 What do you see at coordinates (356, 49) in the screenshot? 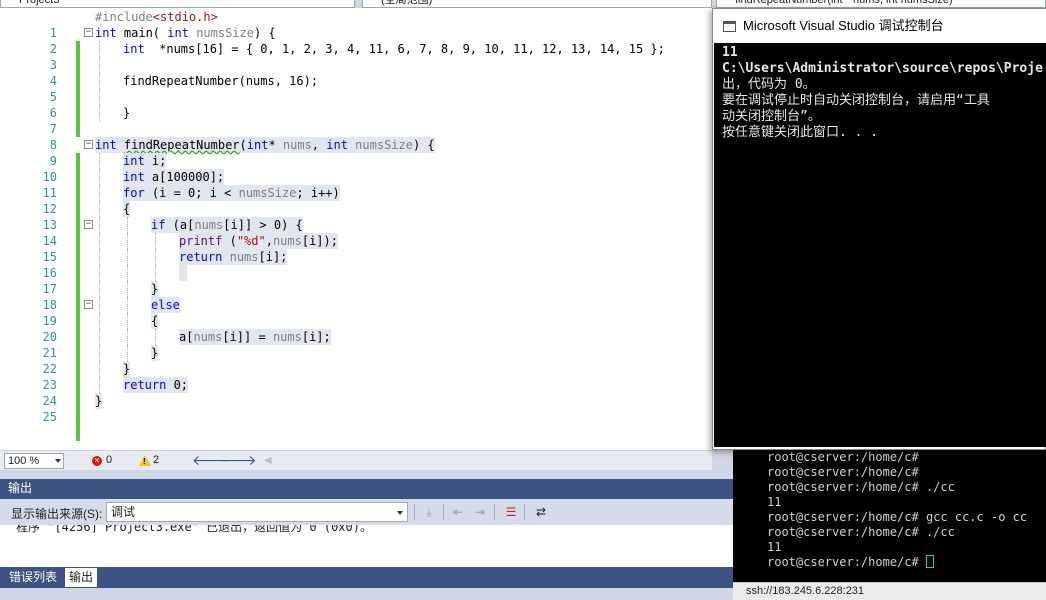
I see `code-line: 2 − int main( int numsSize) {` at bounding box center [356, 49].